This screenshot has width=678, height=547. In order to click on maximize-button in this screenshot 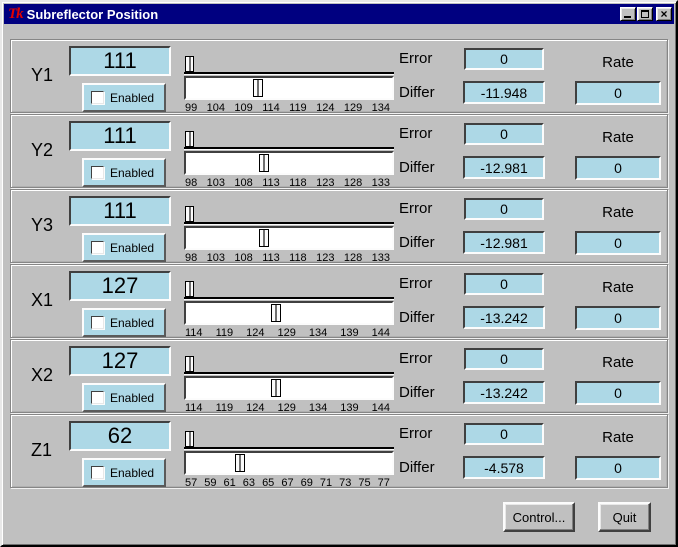, I will do `click(645, 14)`.